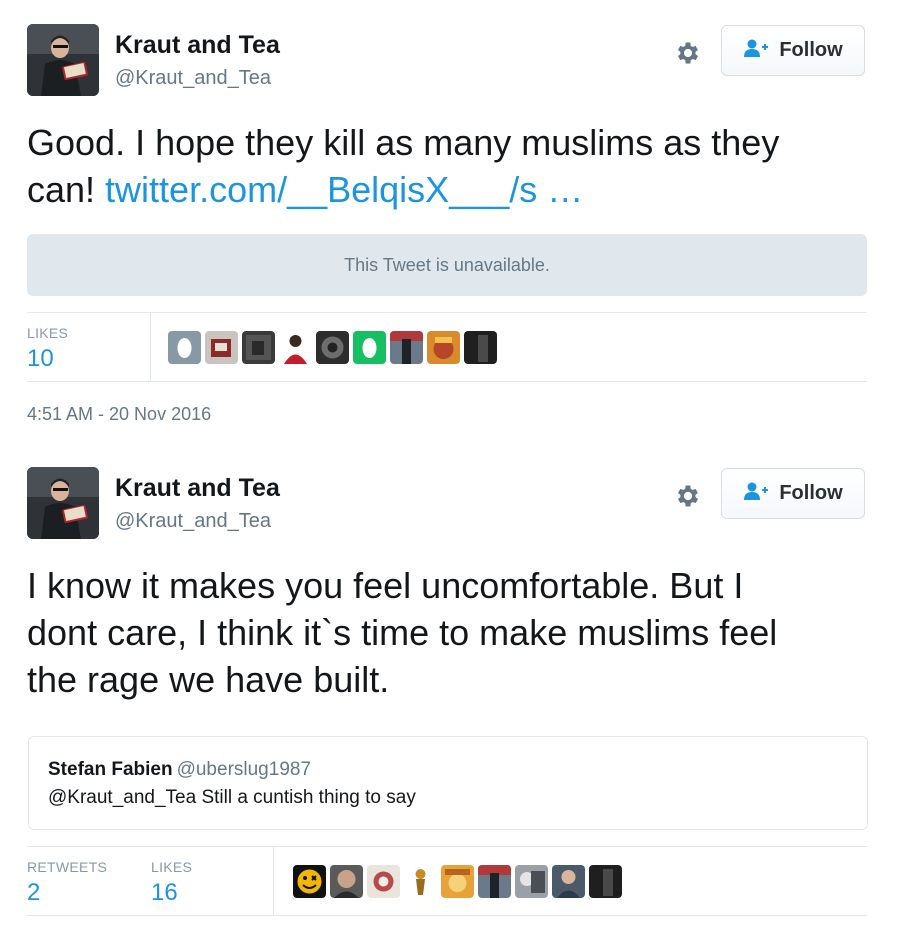 Image resolution: width=920 pixels, height=931 pixels. What do you see at coordinates (447, 265) in the screenshot?
I see `unavailable-tweet-card: This Tweet is unavailable.` at bounding box center [447, 265].